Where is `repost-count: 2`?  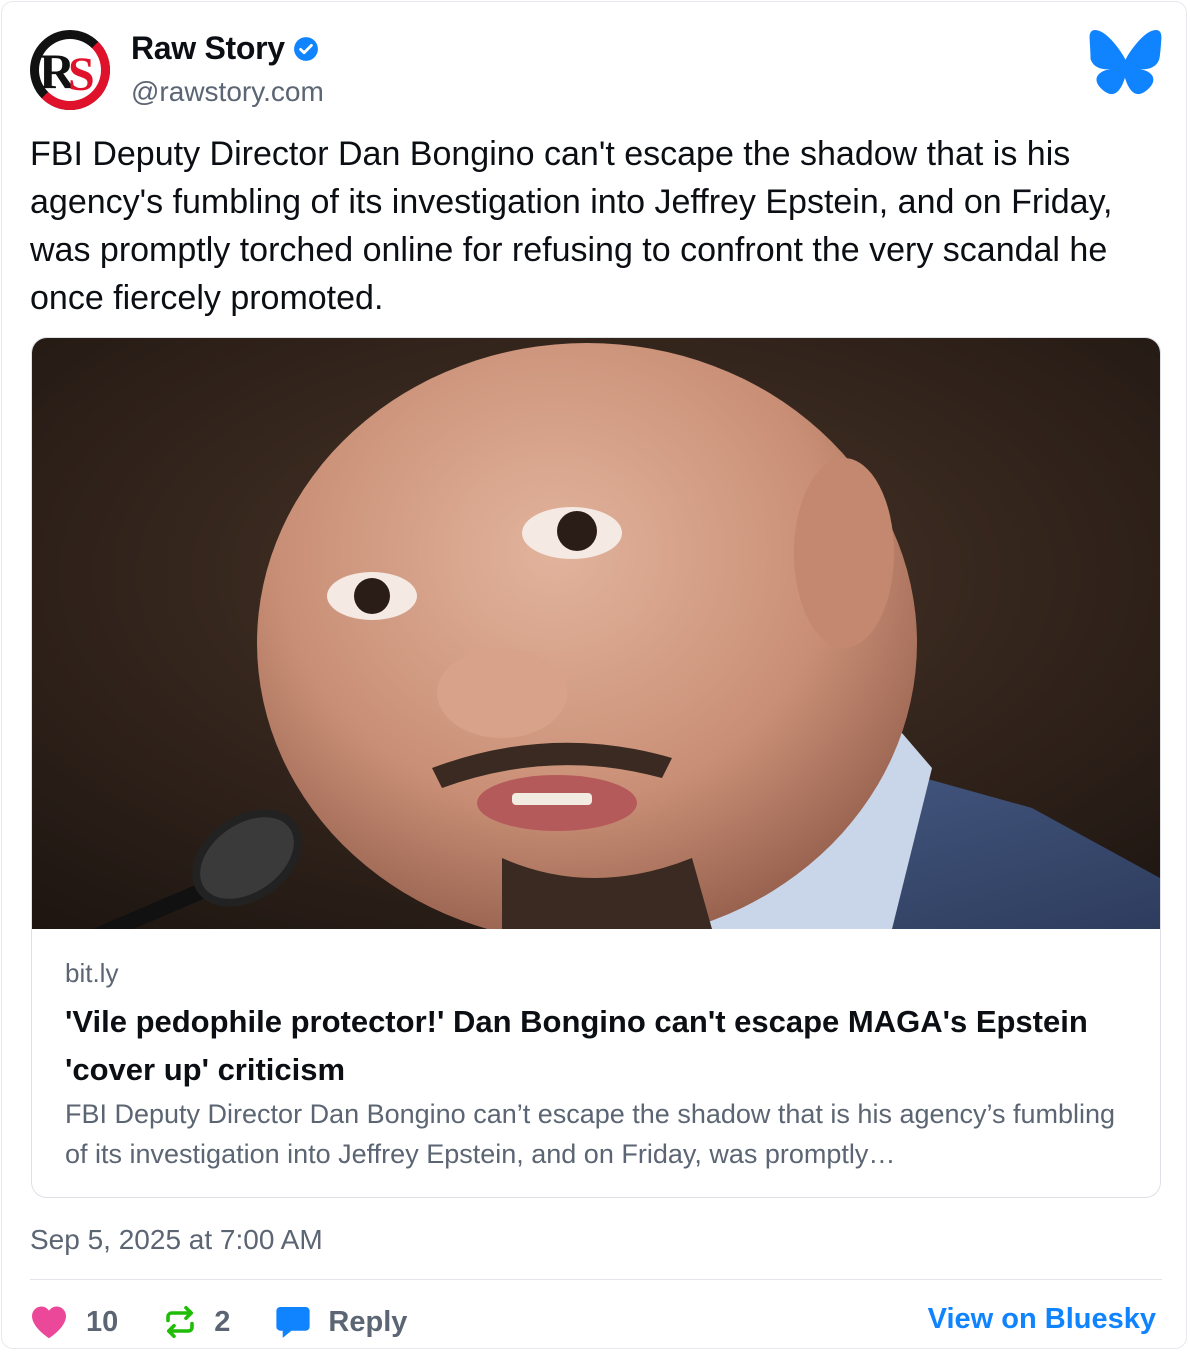
repost-count: 2 is located at coordinates (222, 1321).